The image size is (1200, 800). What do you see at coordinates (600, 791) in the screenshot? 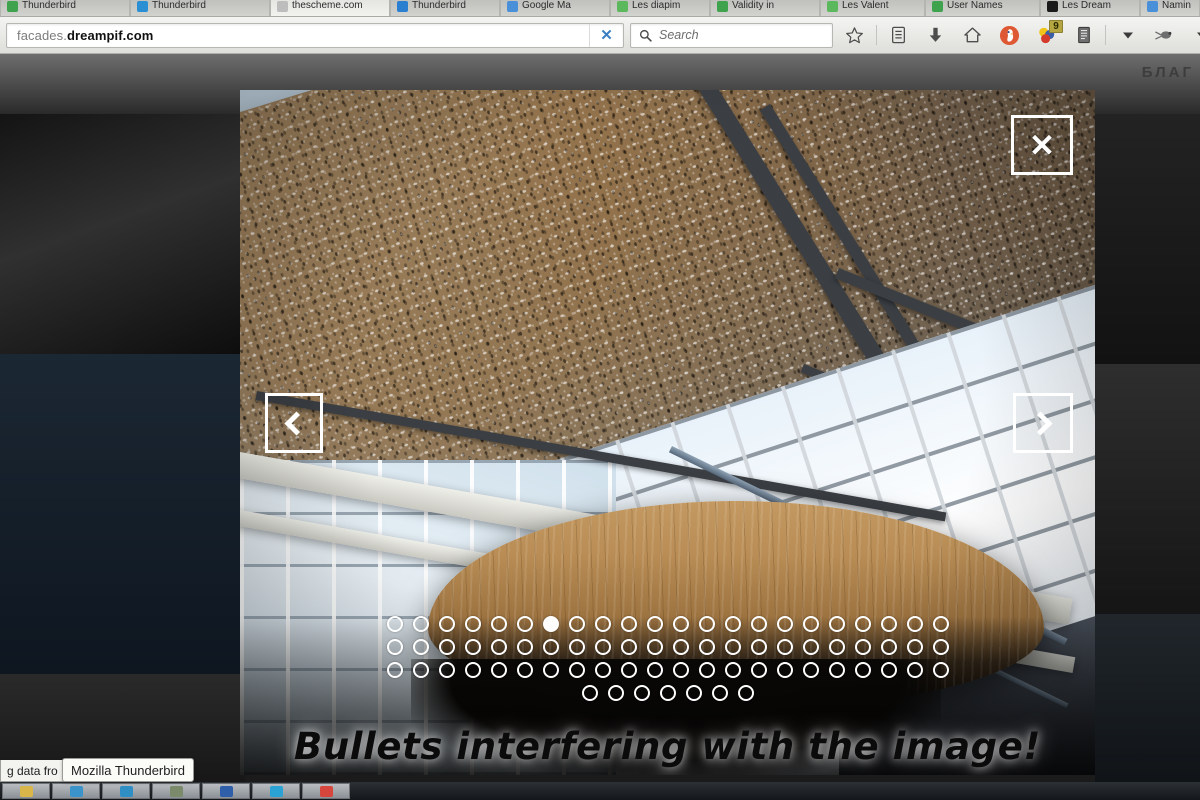
I see `os-taskbar` at bounding box center [600, 791].